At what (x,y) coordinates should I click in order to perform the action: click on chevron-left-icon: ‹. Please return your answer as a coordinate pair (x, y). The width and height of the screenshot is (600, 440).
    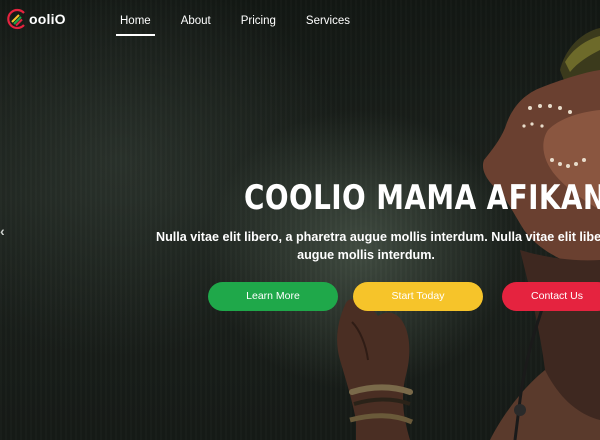
    Looking at the image, I should click on (5, 231).